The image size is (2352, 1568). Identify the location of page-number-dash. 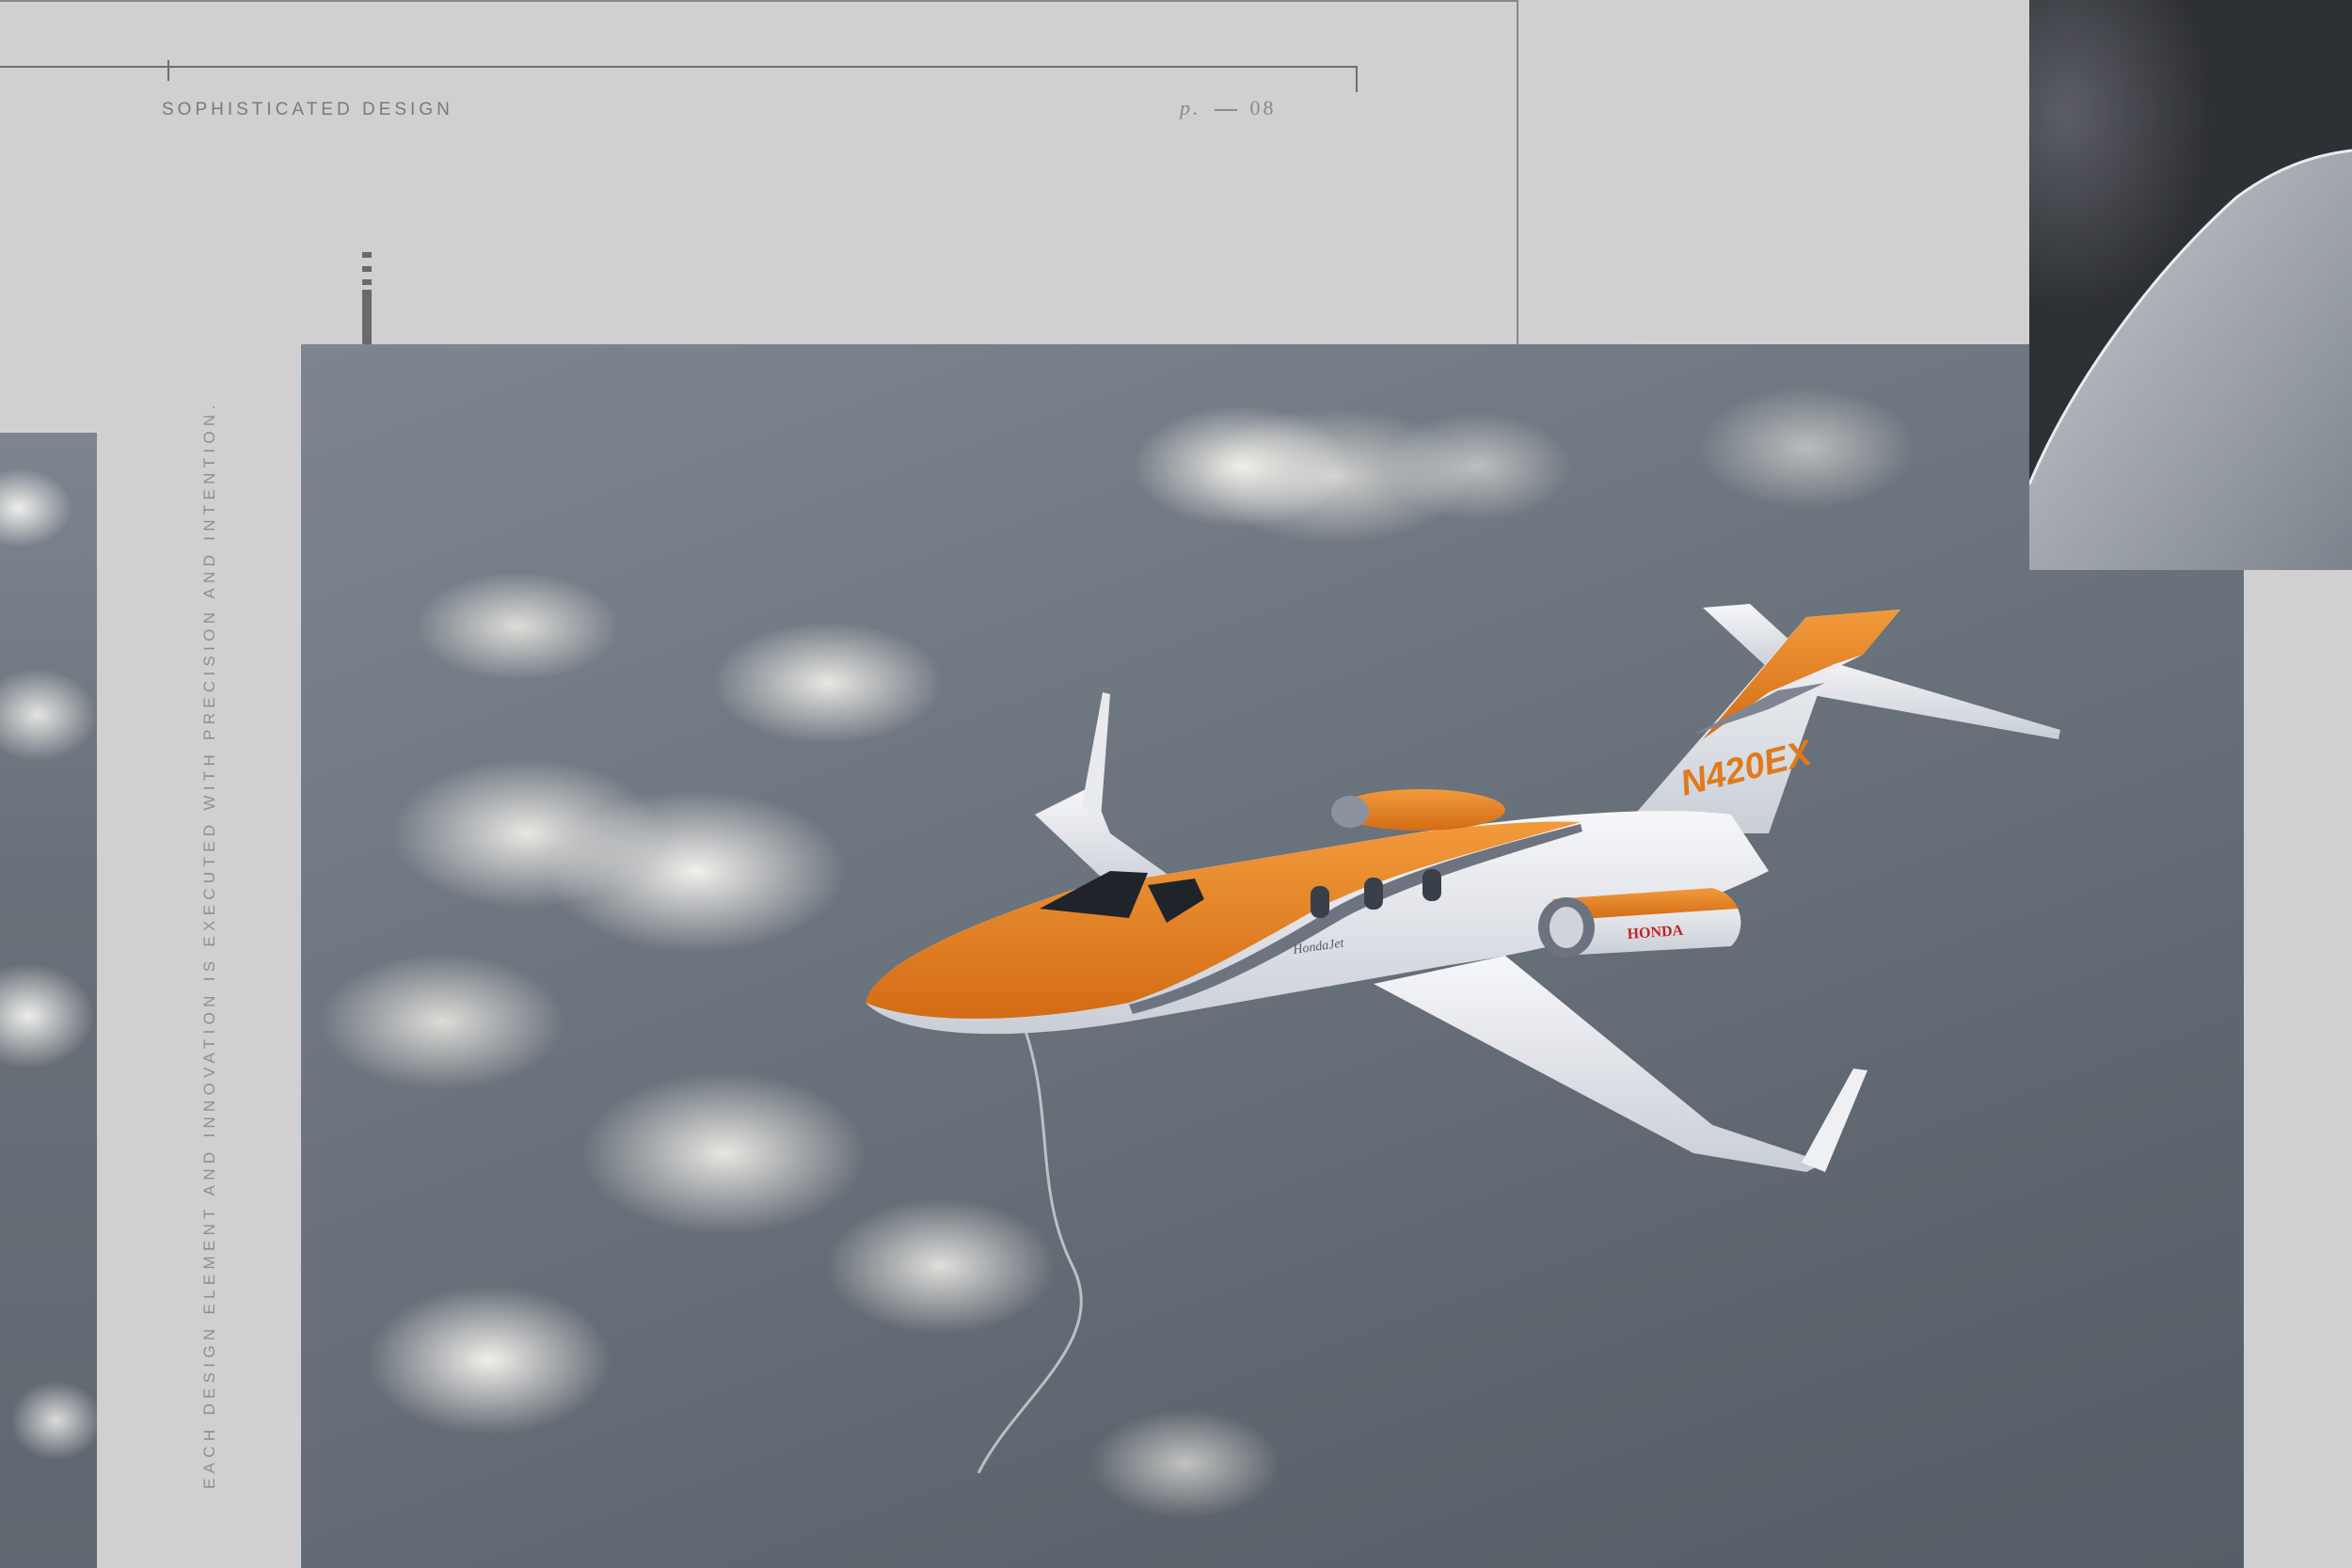
(1225, 109).